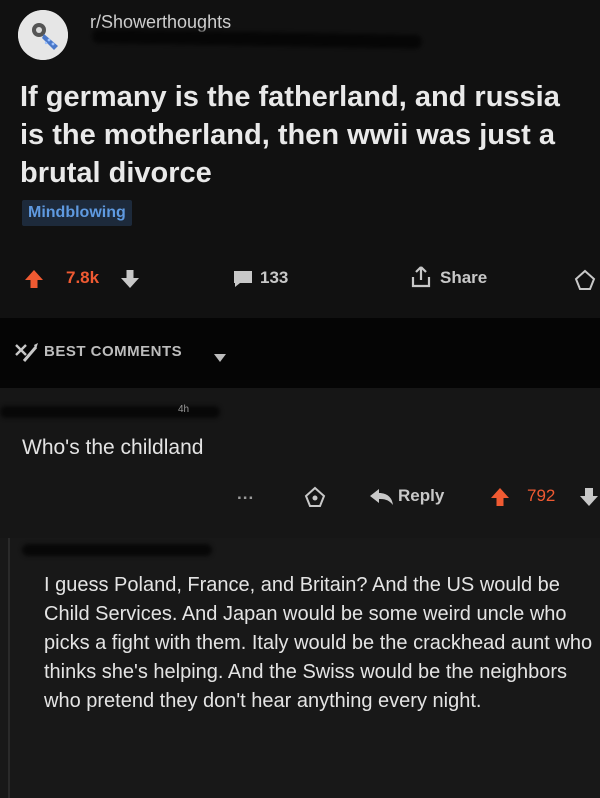 The height and width of the screenshot is (798, 600). What do you see at coordinates (113, 351) in the screenshot?
I see `sort-label: BEST COMMENTS` at bounding box center [113, 351].